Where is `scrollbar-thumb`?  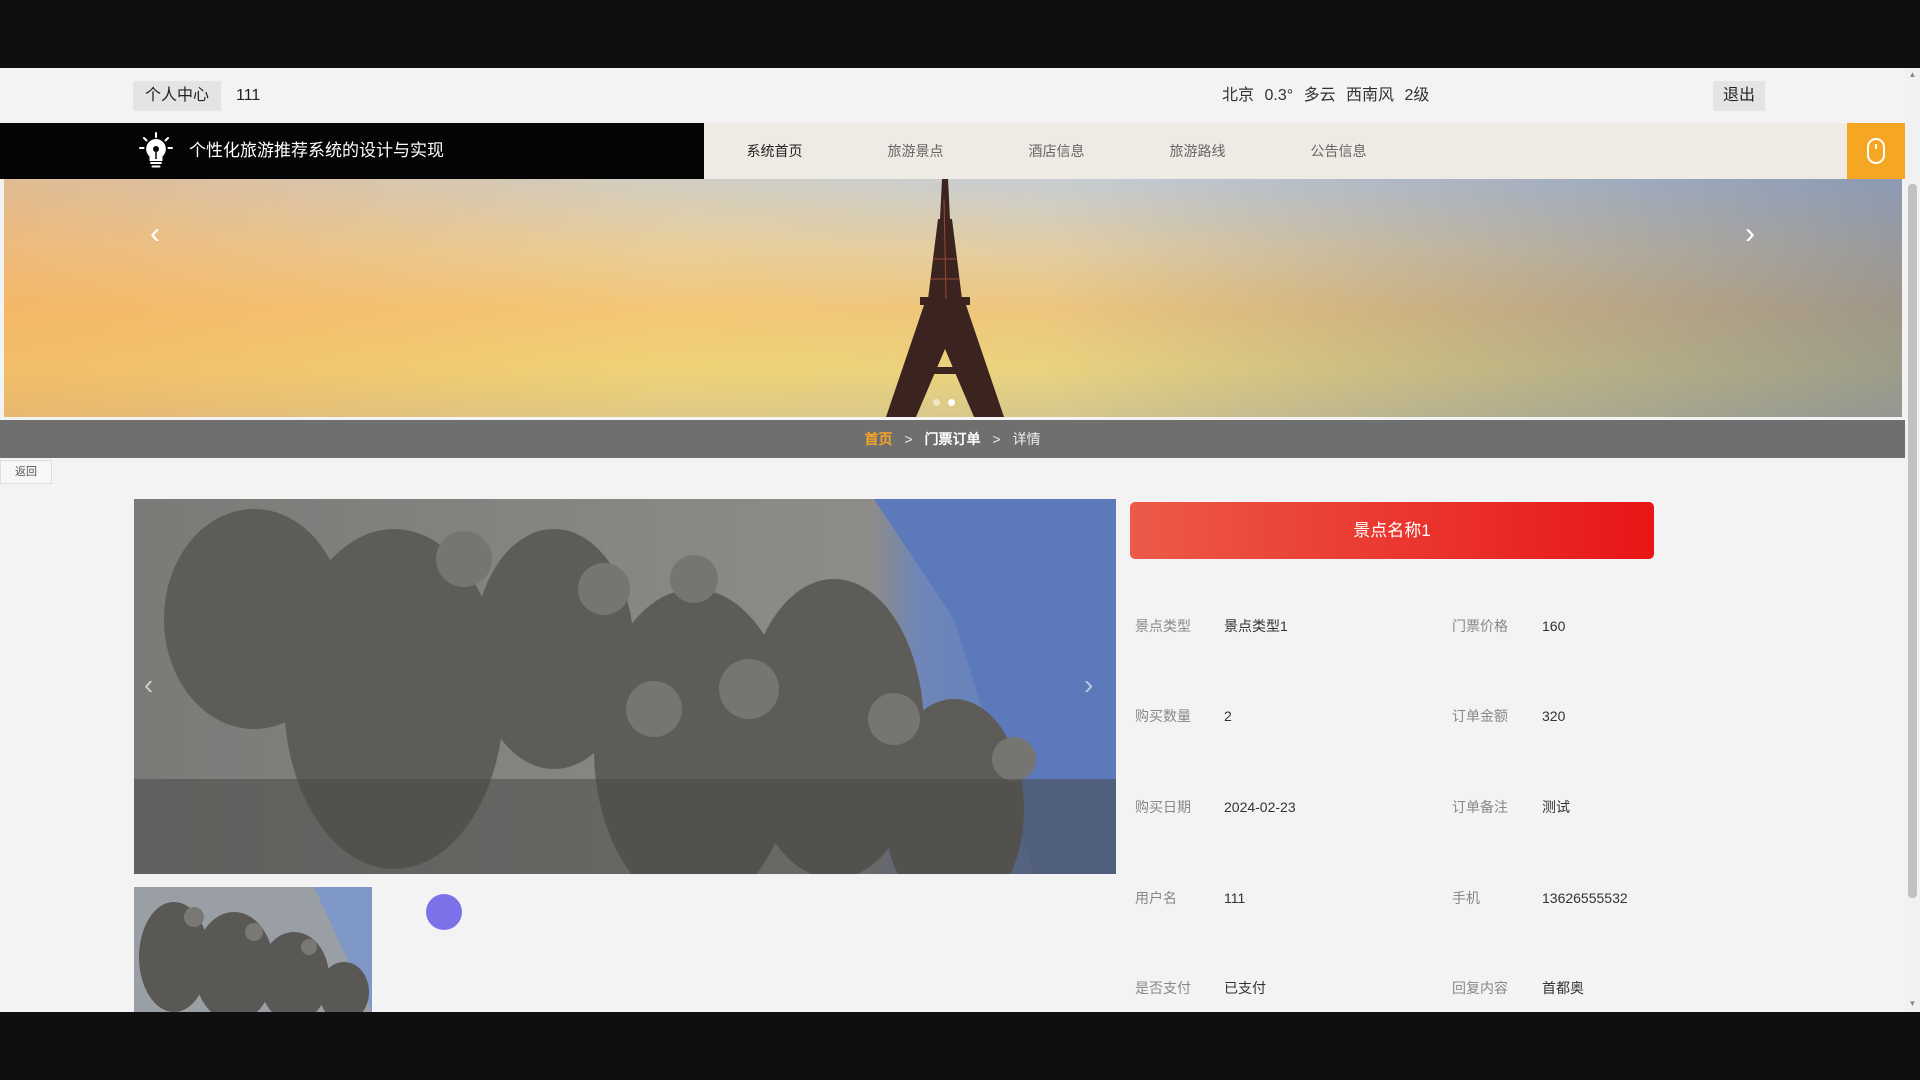 scrollbar-thumb is located at coordinates (1912, 541).